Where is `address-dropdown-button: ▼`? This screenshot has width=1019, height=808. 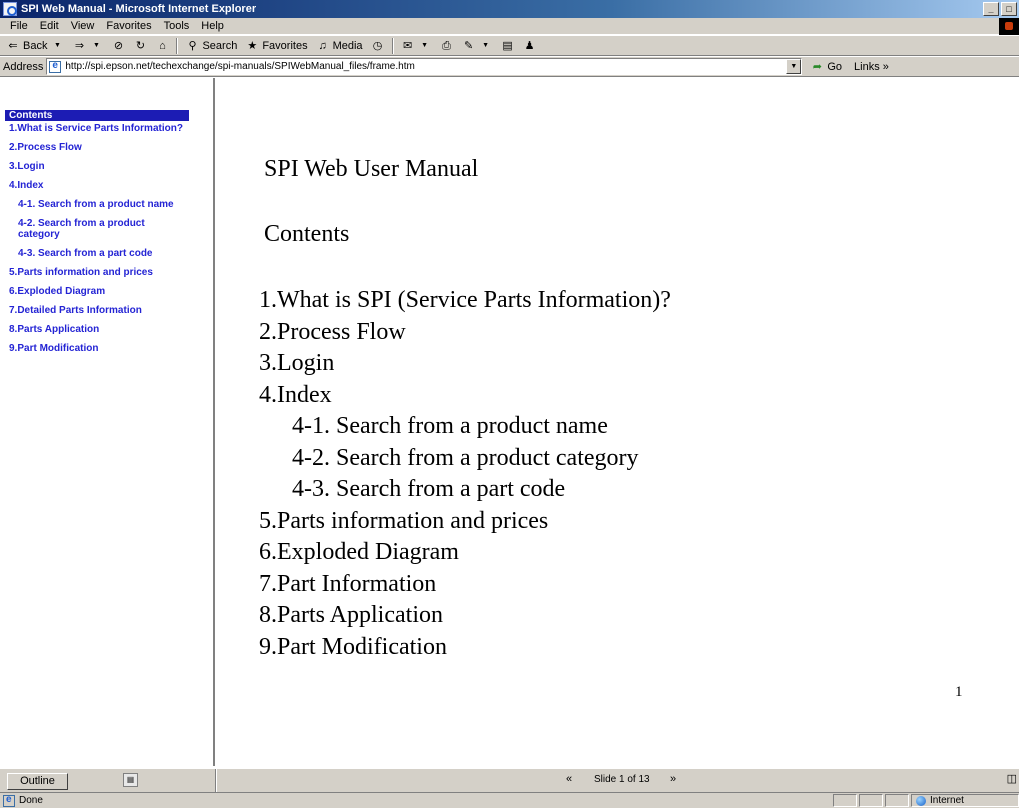 address-dropdown-button: ▼ is located at coordinates (794, 66).